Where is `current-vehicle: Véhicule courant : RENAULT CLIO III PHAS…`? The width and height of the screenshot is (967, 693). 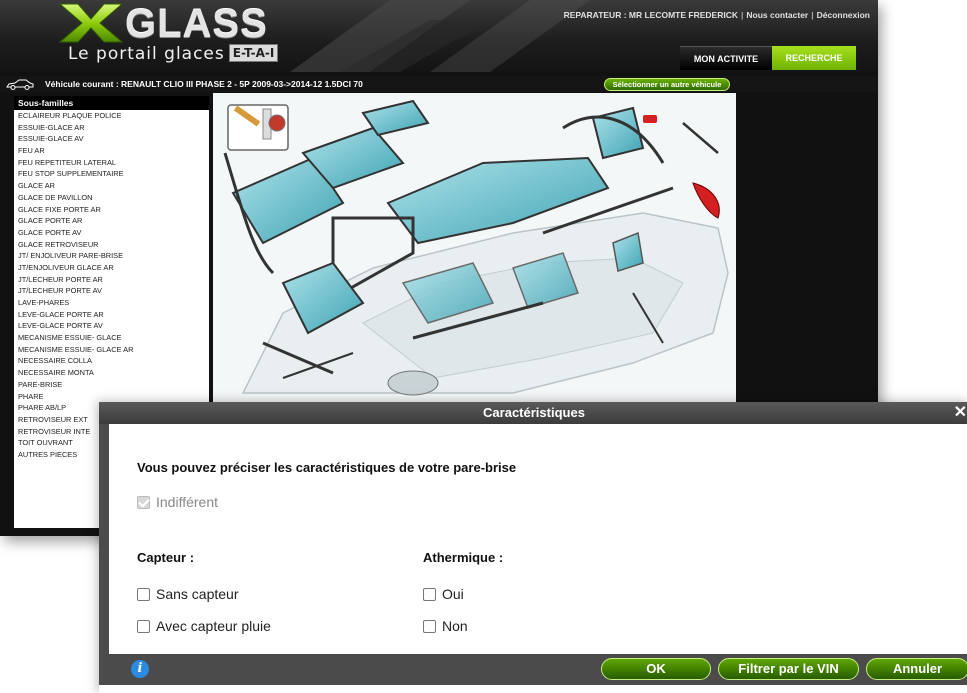
current-vehicle: Véhicule courant : RENAULT CLIO III PHAS… is located at coordinates (204, 84).